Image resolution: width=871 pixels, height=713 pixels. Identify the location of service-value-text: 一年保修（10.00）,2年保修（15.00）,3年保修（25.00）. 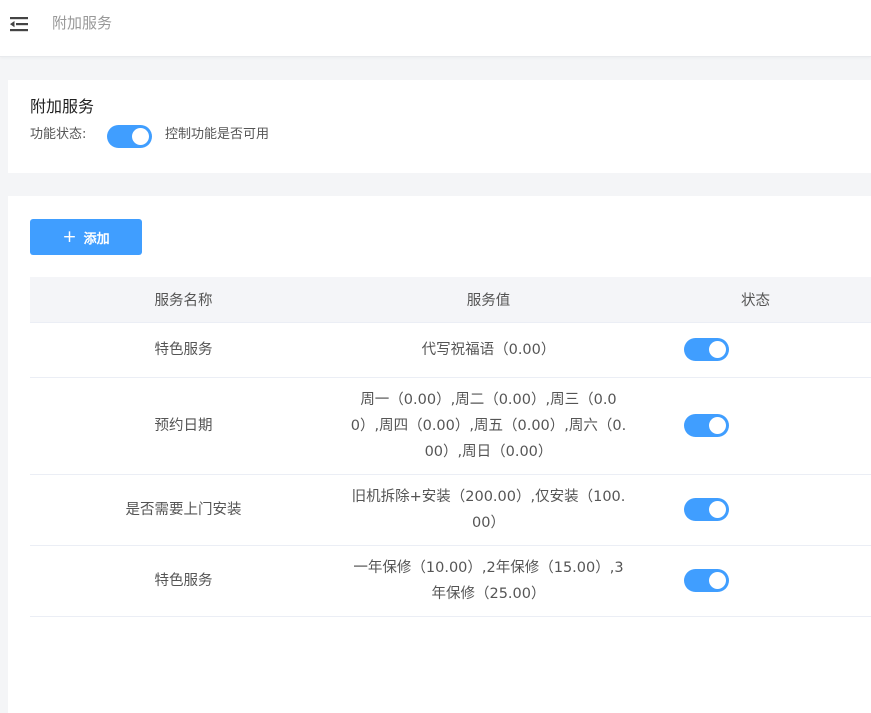
(488, 580).